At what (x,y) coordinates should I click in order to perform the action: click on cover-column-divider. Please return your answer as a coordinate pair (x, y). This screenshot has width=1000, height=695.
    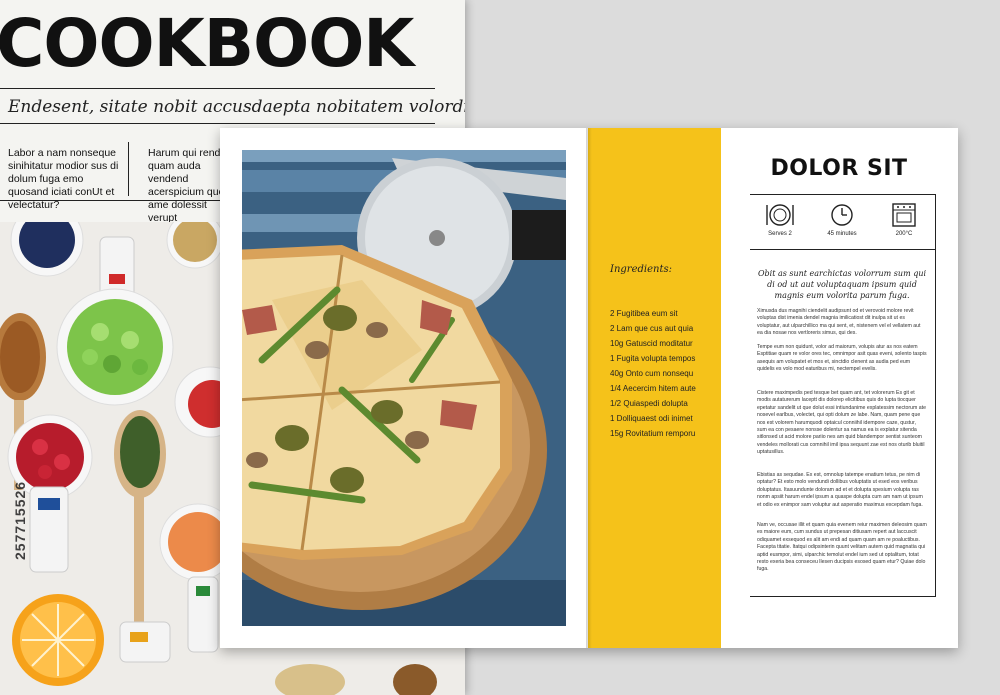
    Looking at the image, I should click on (128, 169).